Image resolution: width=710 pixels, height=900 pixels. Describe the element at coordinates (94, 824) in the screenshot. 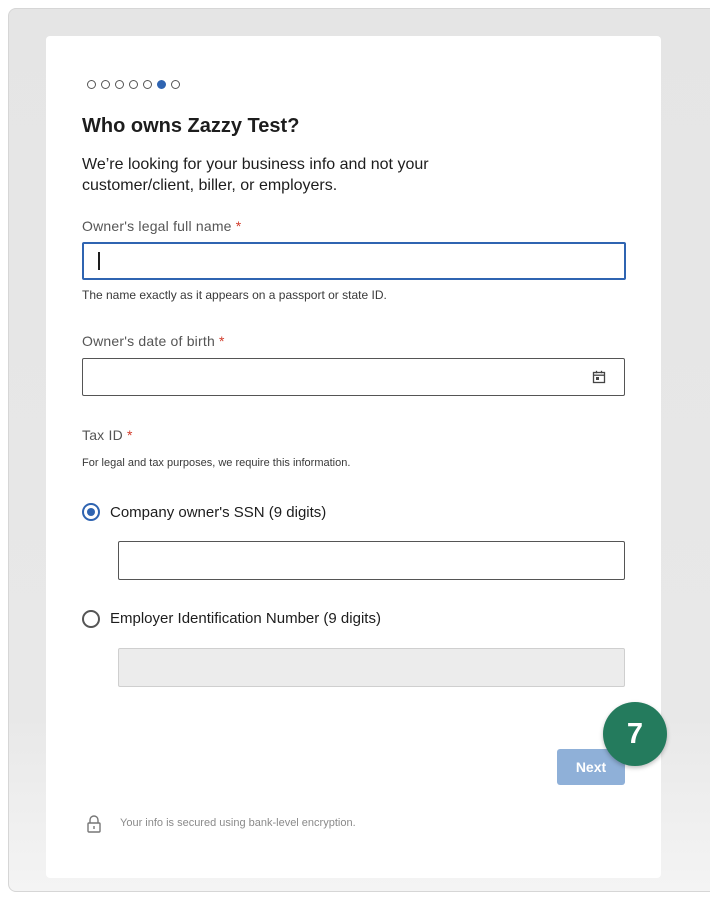

I see `lock-icon` at that location.